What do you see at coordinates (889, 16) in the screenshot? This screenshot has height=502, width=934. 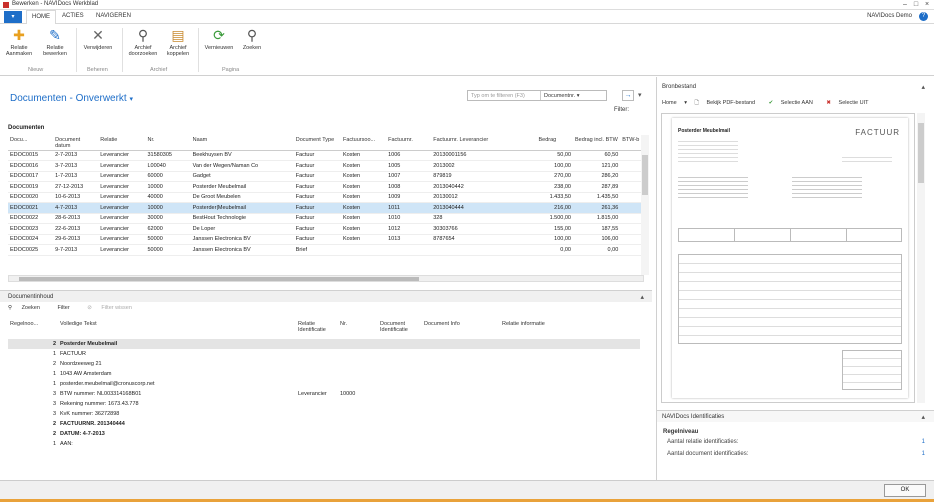 I see `user-name: NAVIDocs Demo` at bounding box center [889, 16].